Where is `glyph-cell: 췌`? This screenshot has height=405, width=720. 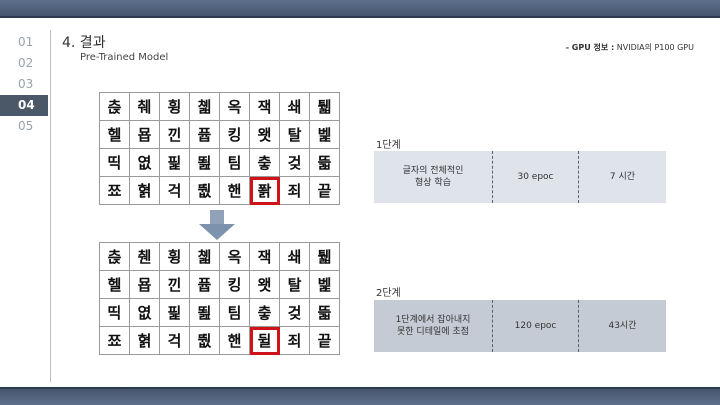 glyph-cell: 췌 is located at coordinates (144, 106).